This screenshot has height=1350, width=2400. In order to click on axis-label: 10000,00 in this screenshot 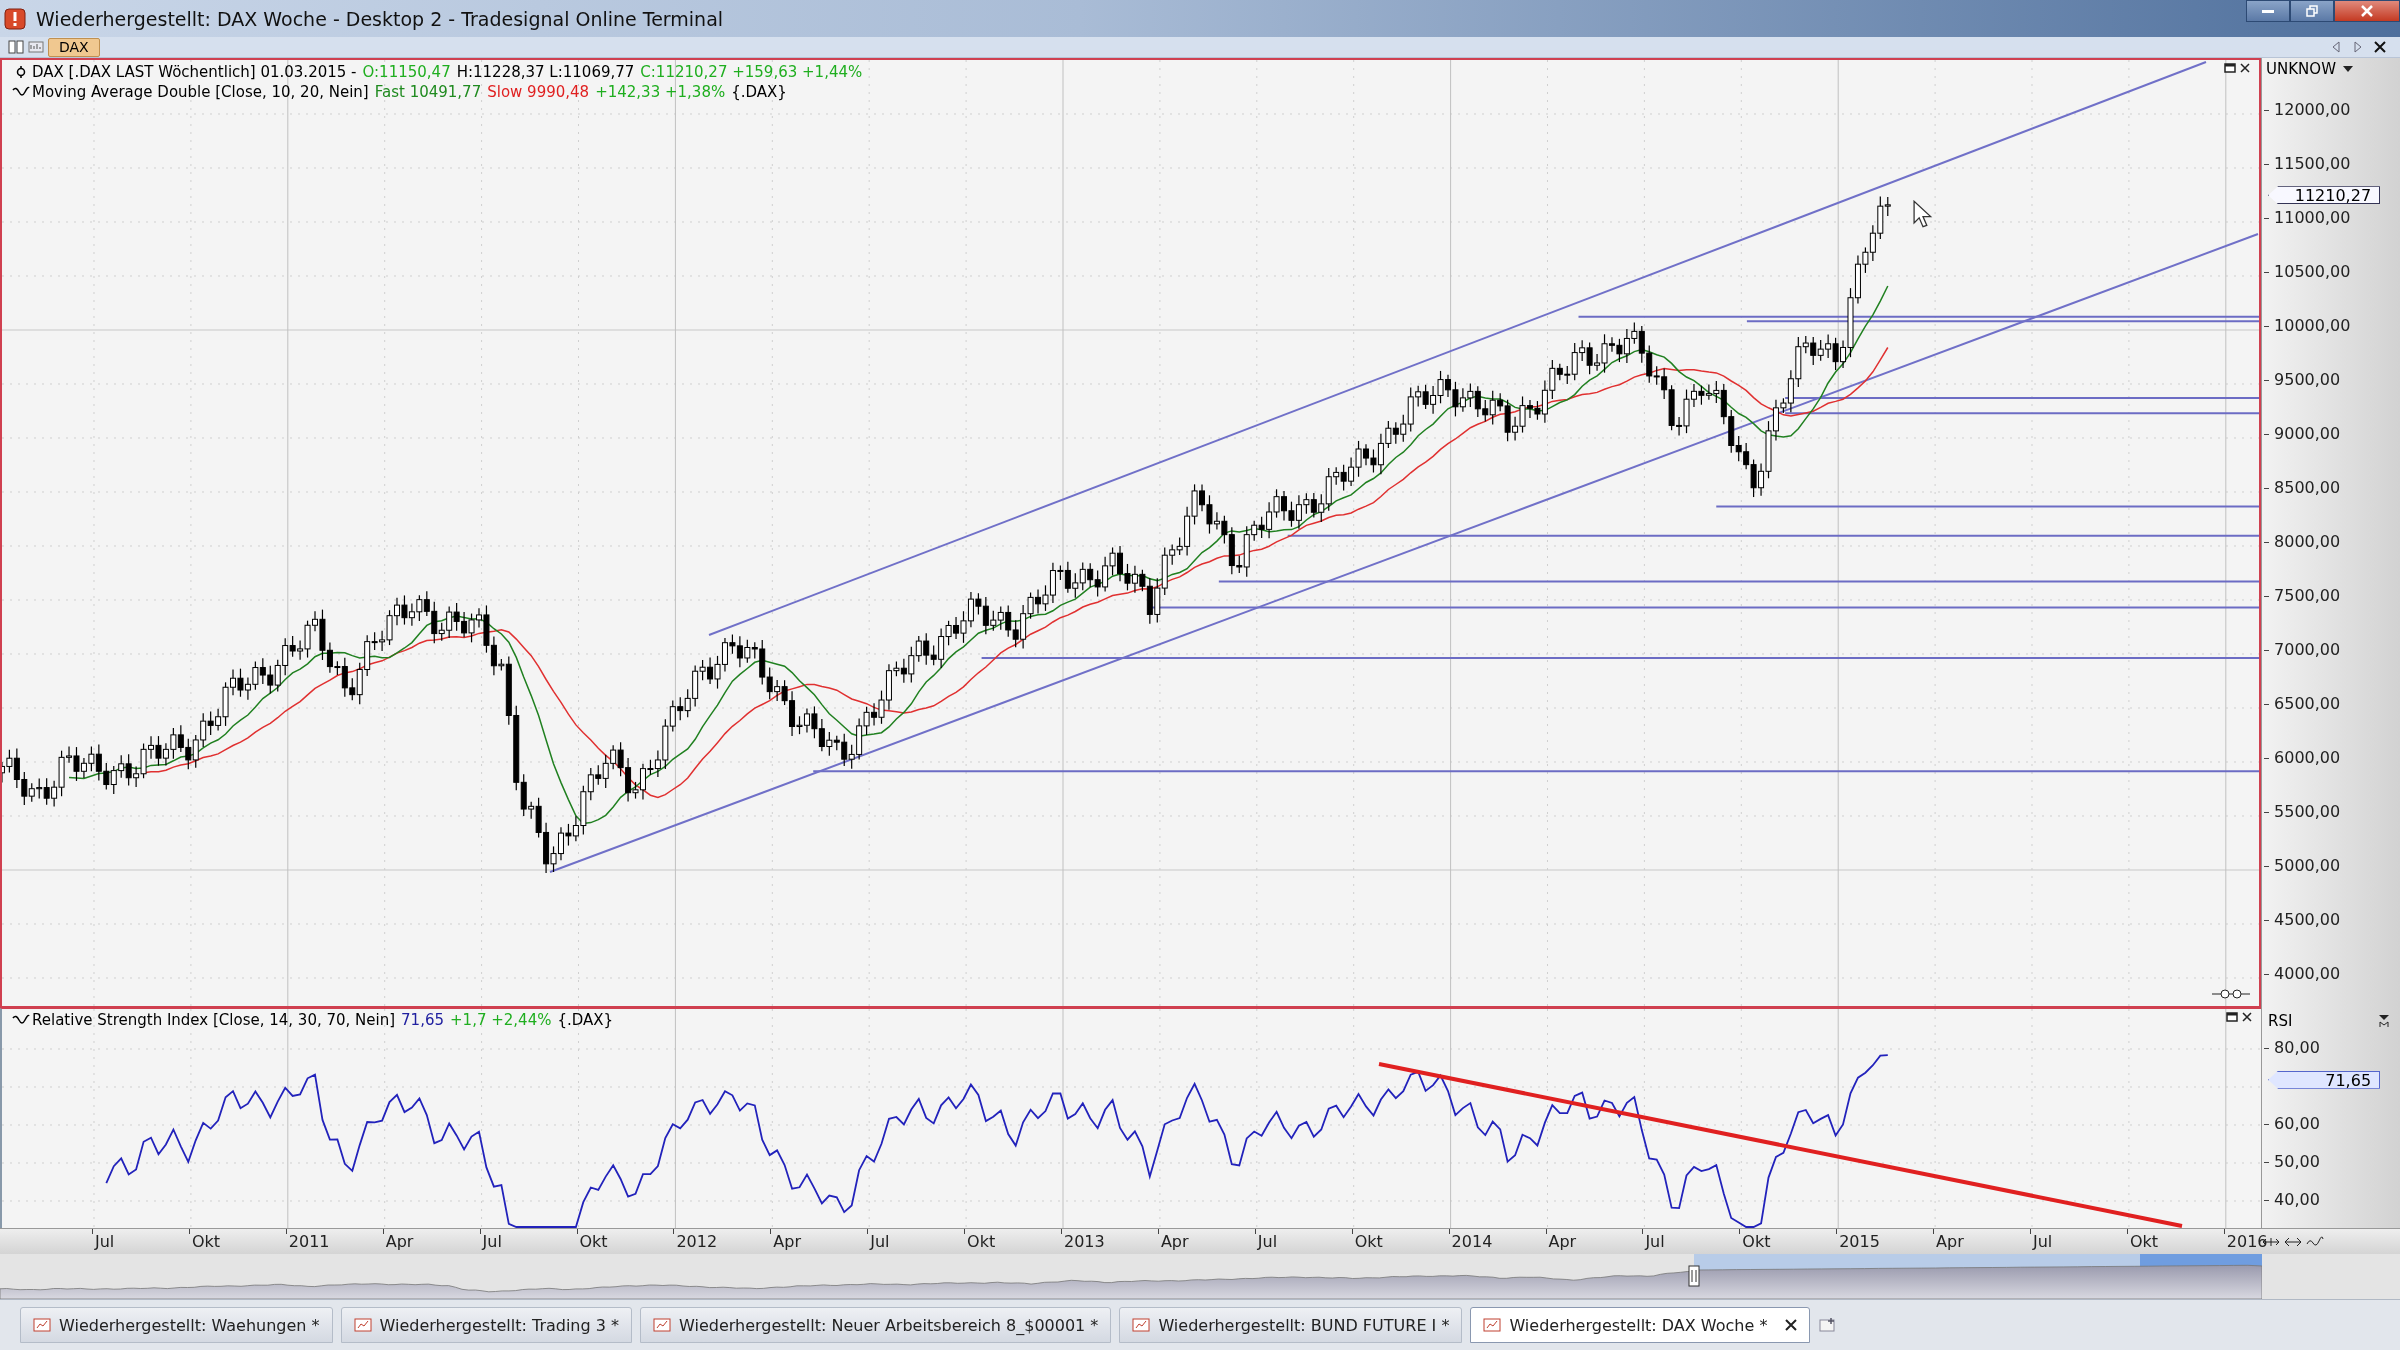, I will do `click(2312, 326)`.